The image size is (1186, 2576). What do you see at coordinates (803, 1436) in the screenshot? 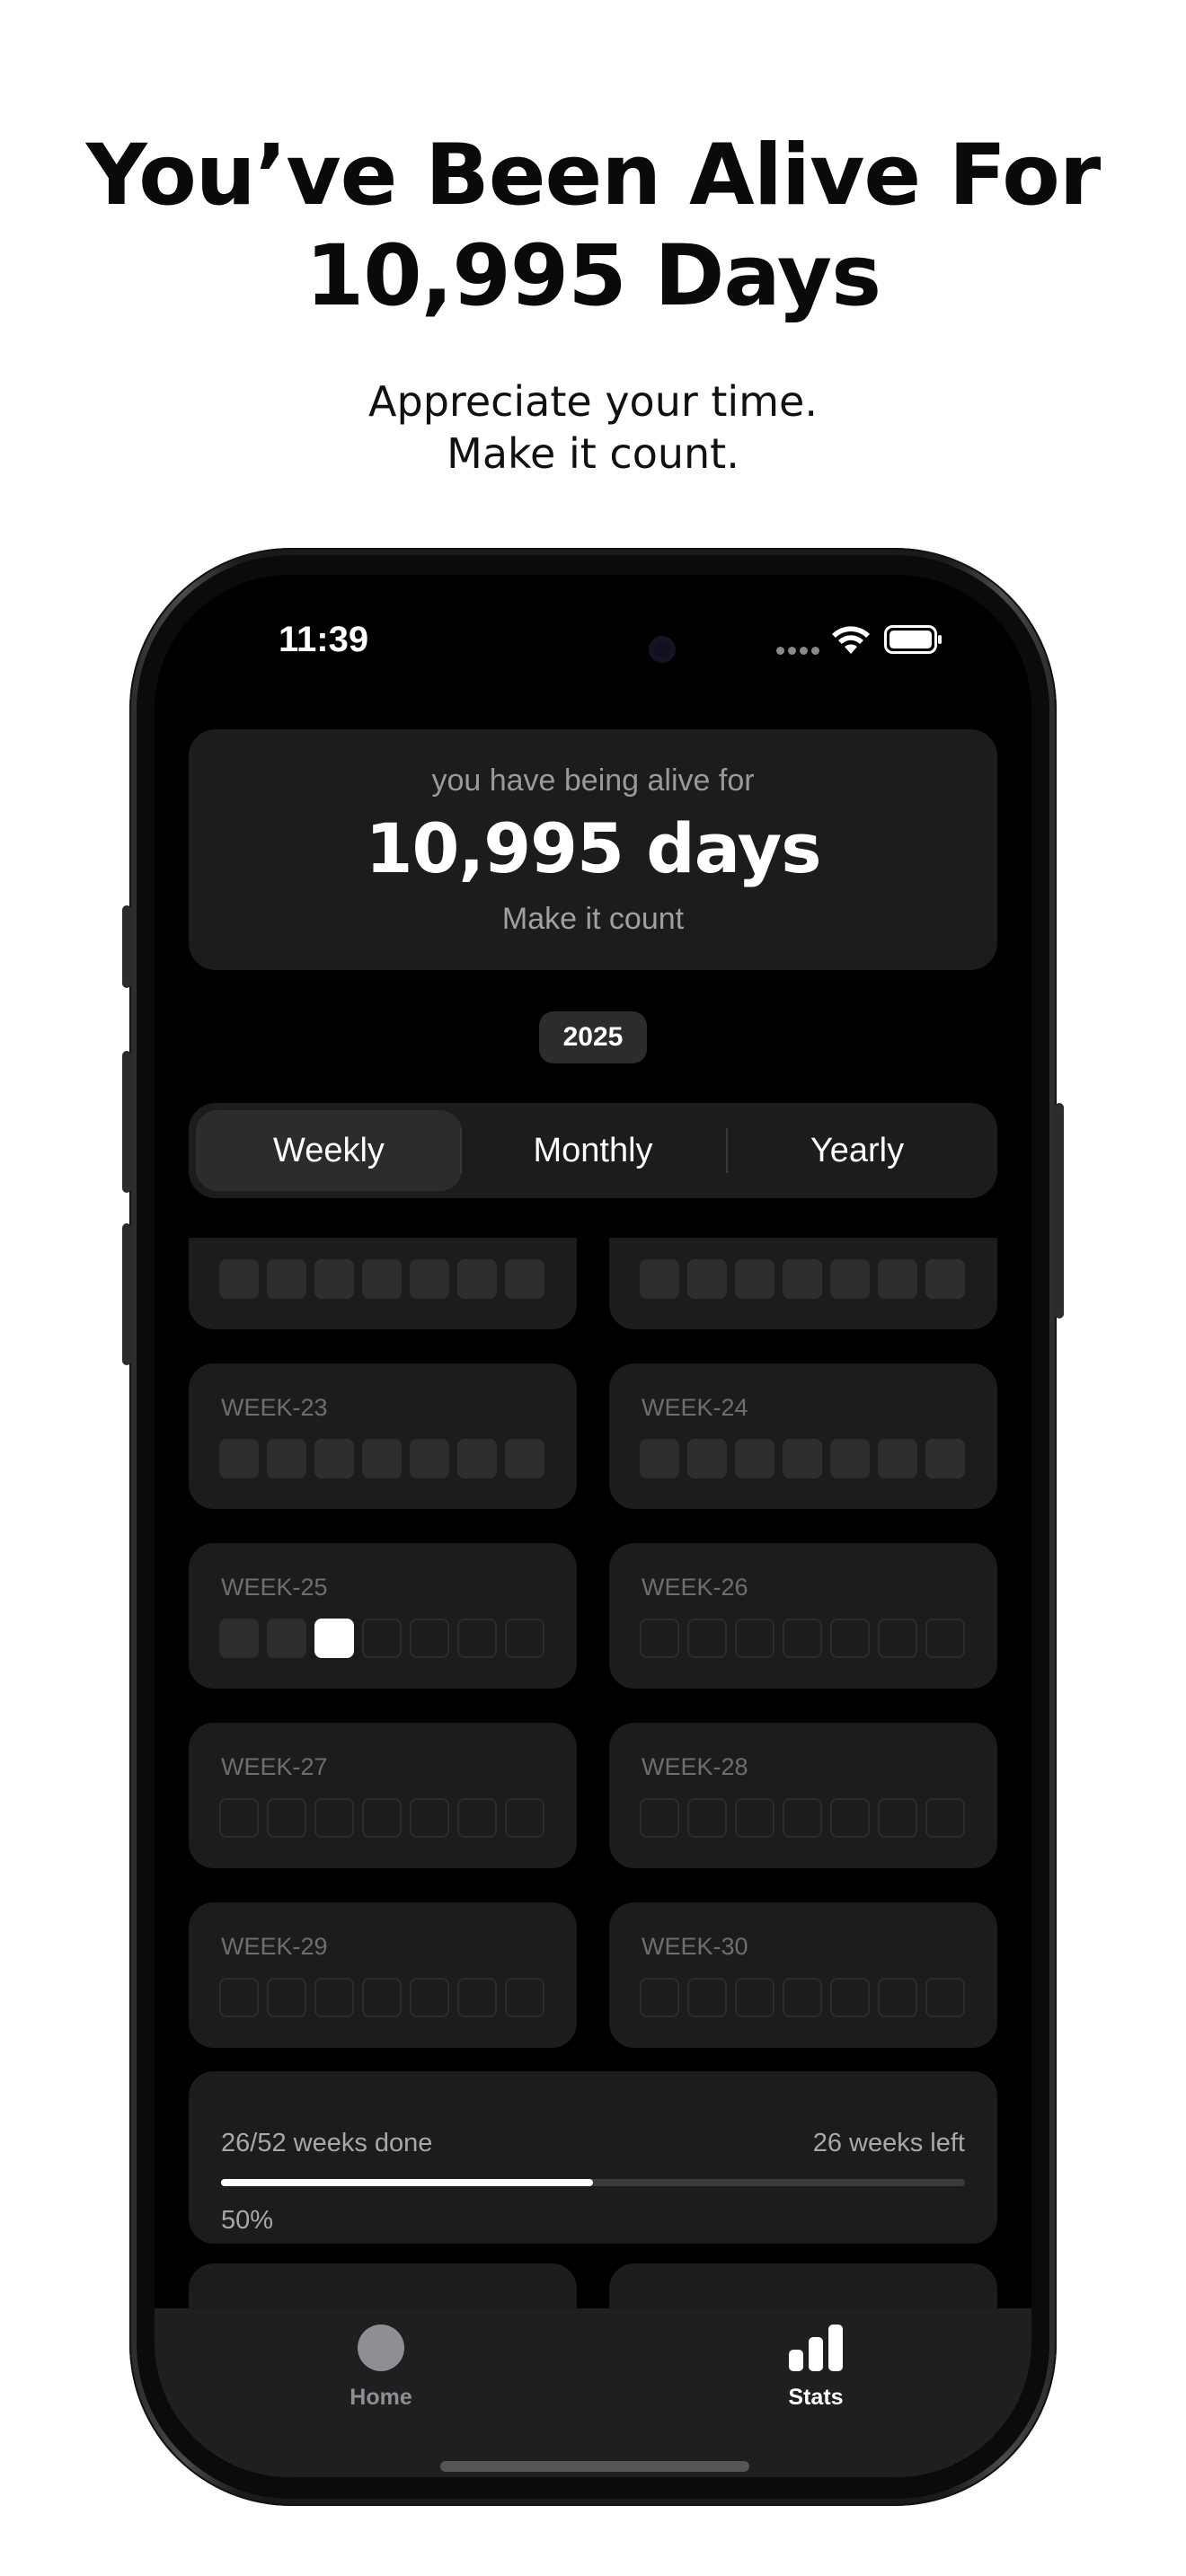
I see `week-card: WEEK-24` at bounding box center [803, 1436].